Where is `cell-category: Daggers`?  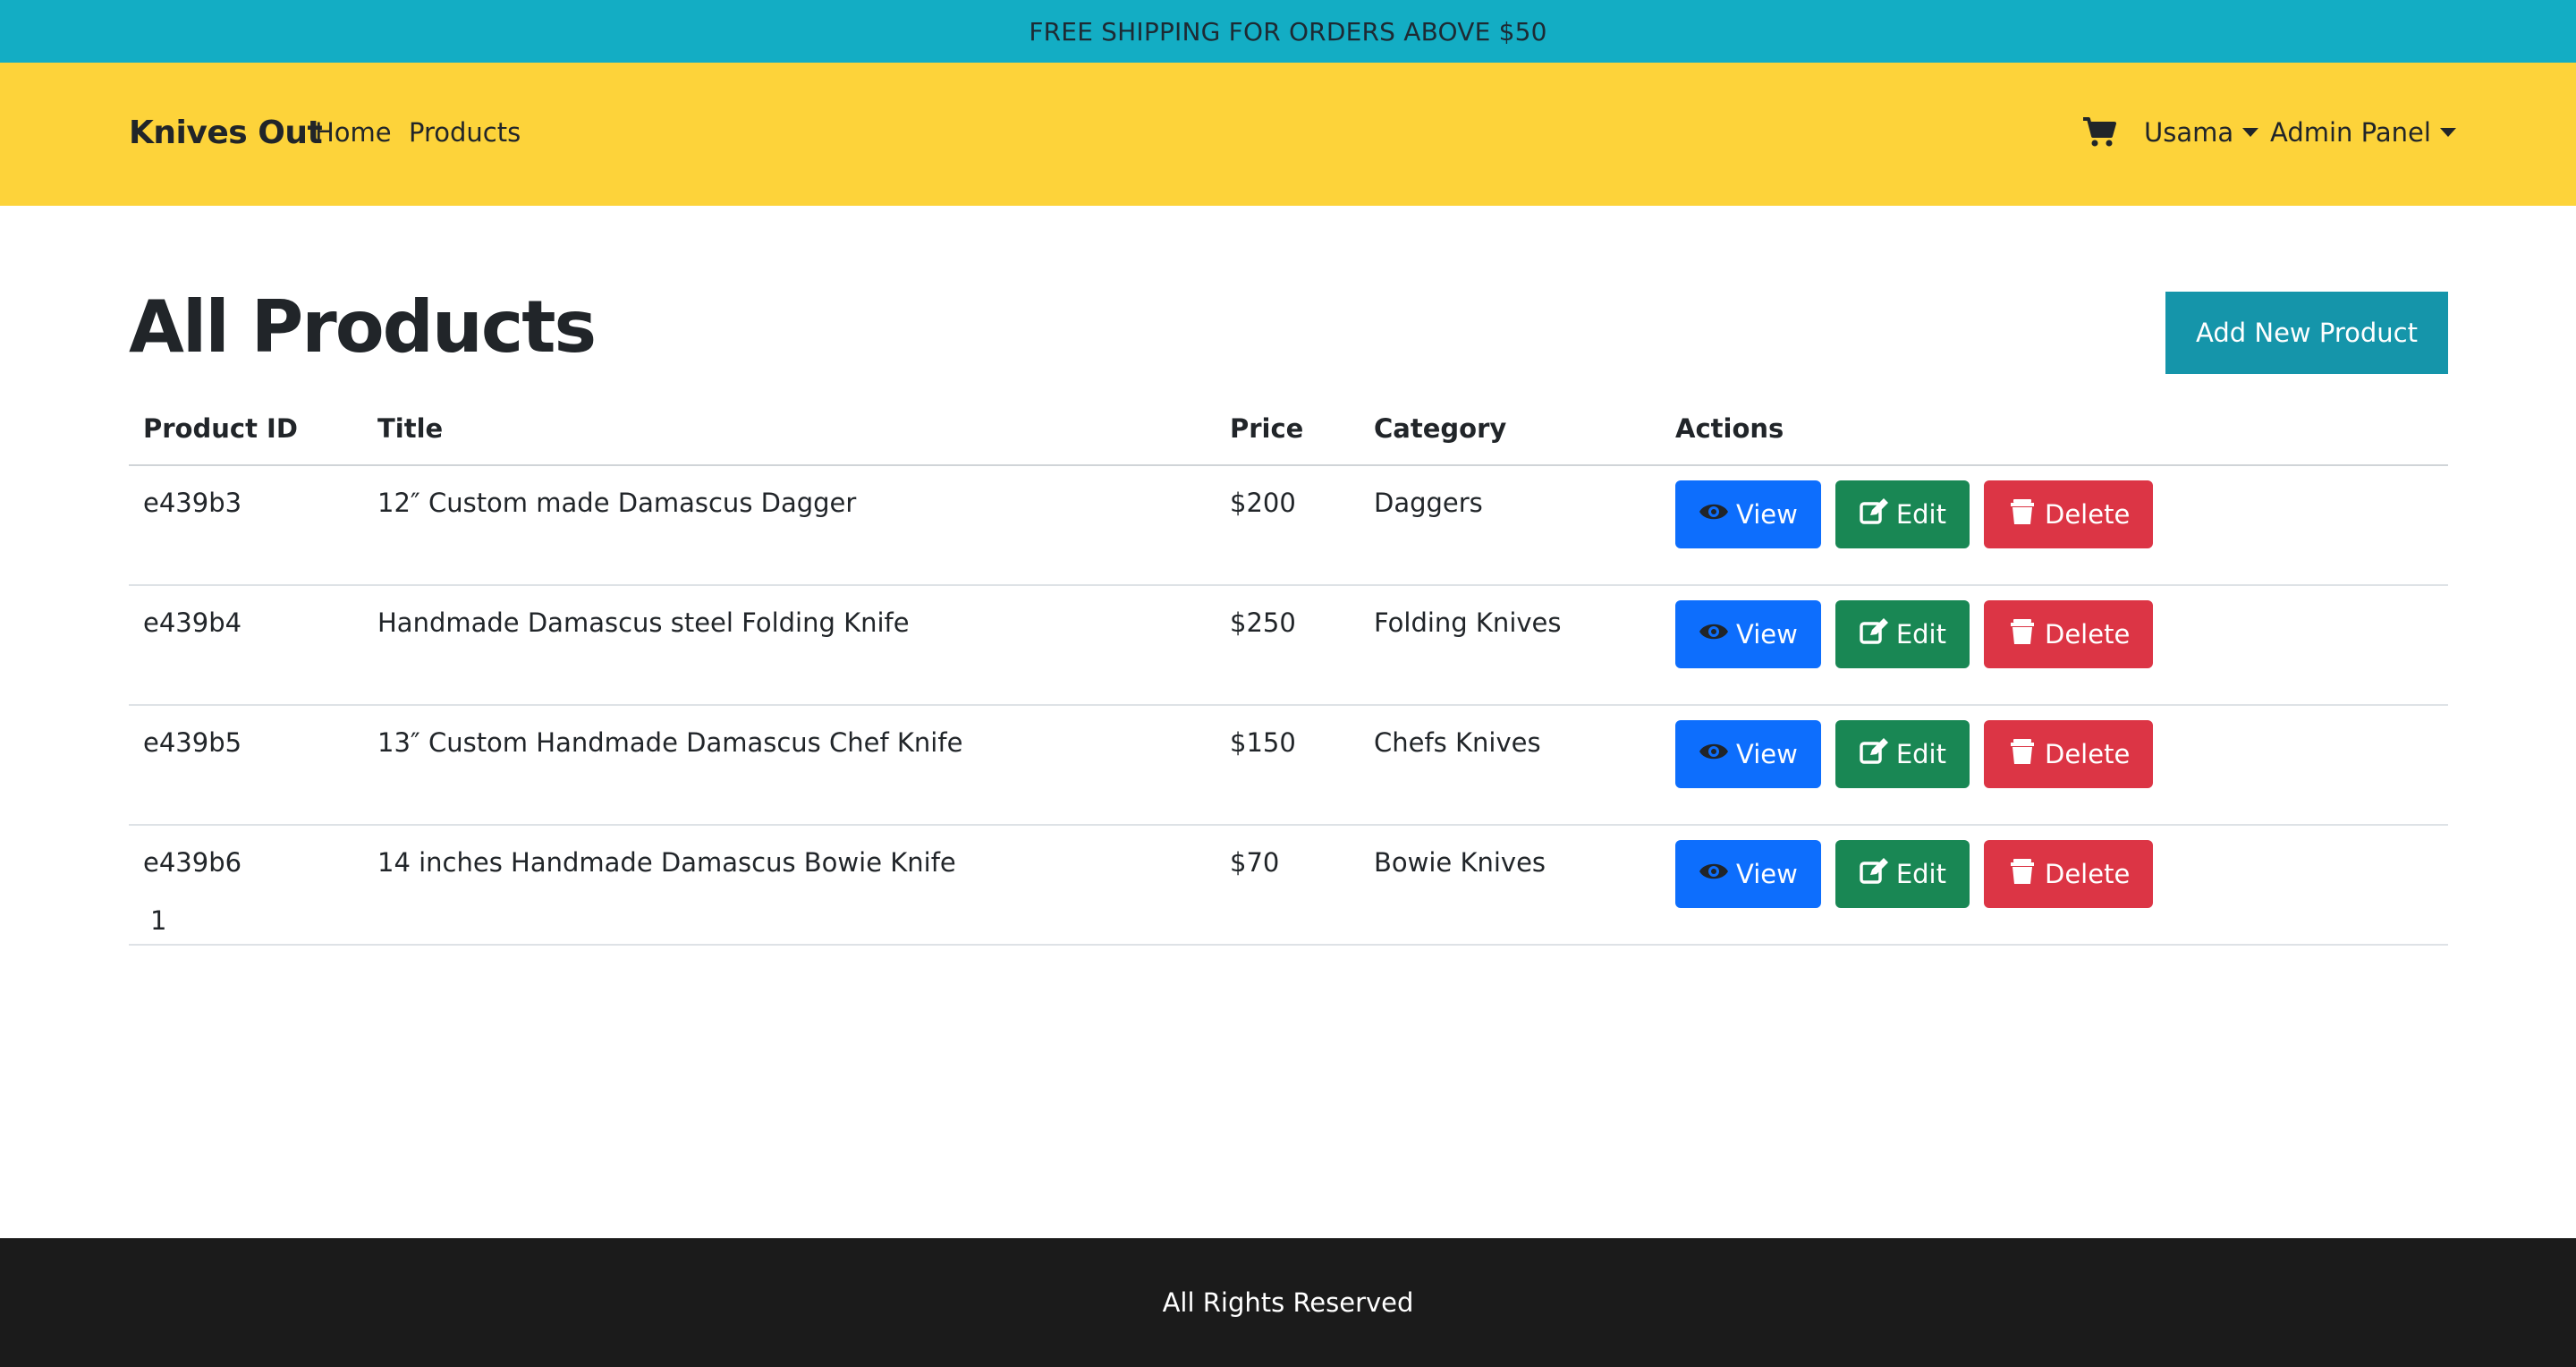 cell-category: Daggers is located at coordinates (1510, 525).